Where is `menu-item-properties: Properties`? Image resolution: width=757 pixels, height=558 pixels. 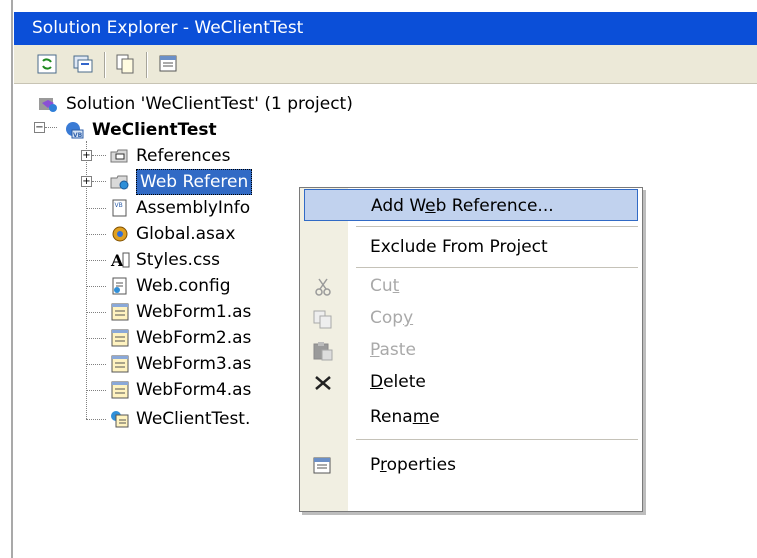 menu-item-properties: Properties is located at coordinates (471, 465).